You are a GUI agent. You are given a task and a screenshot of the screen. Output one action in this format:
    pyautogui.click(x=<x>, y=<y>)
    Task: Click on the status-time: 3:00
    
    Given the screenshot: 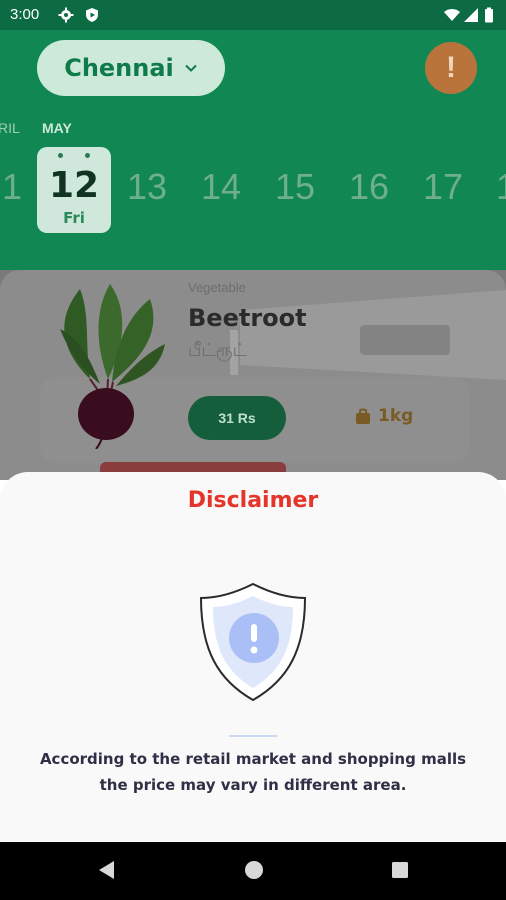 What is the action you would take?
    pyautogui.click(x=25, y=14)
    